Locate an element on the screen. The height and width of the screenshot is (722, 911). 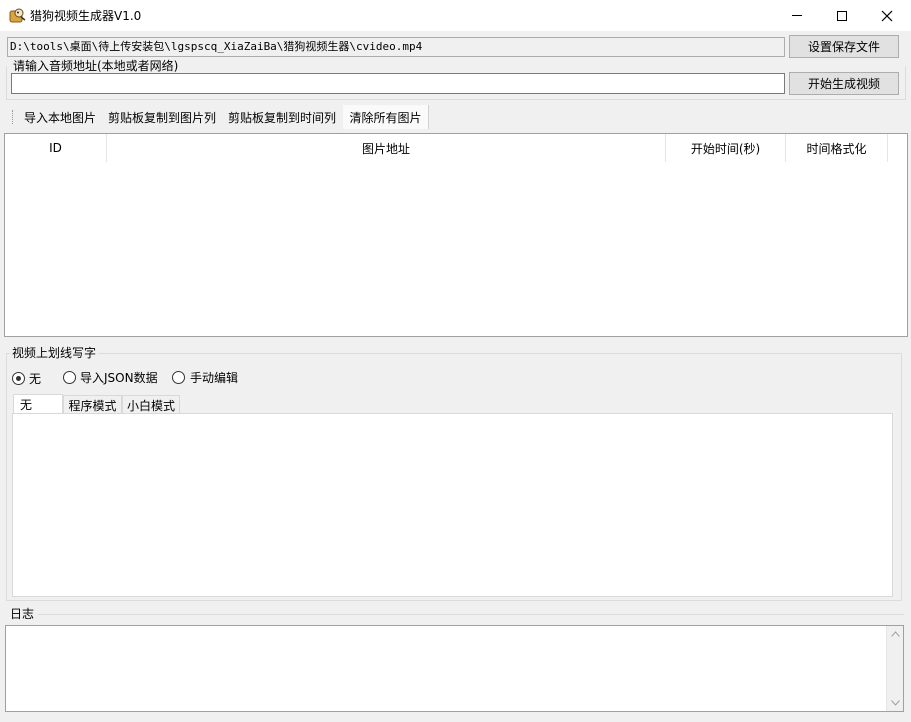
import-local-images-button: 导入本地图片 is located at coordinates (60, 117).